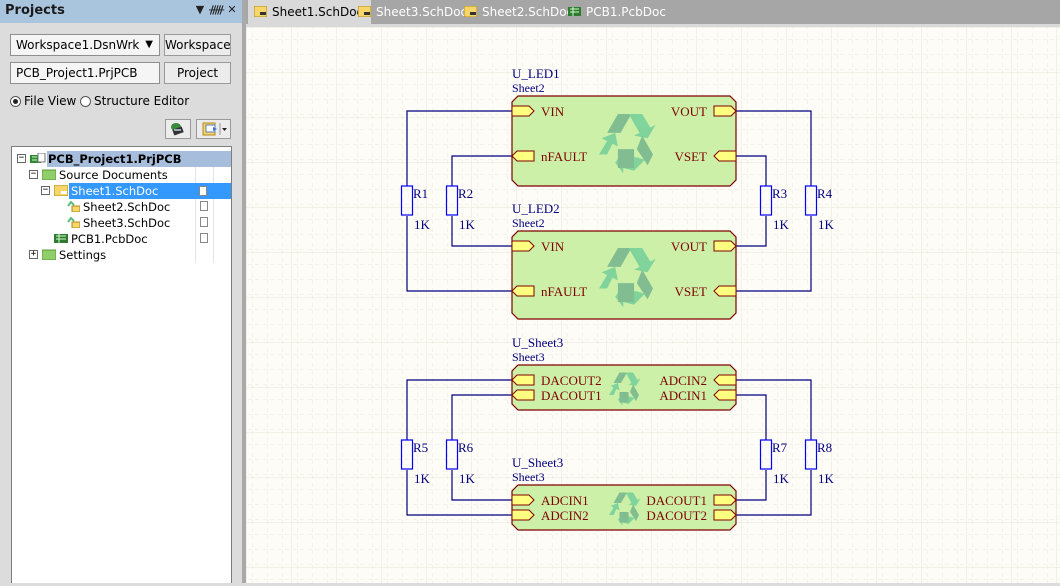 Image resolution: width=1060 pixels, height=586 pixels. What do you see at coordinates (465, 193) in the screenshot?
I see `resistor-designator: R2` at bounding box center [465, 193].